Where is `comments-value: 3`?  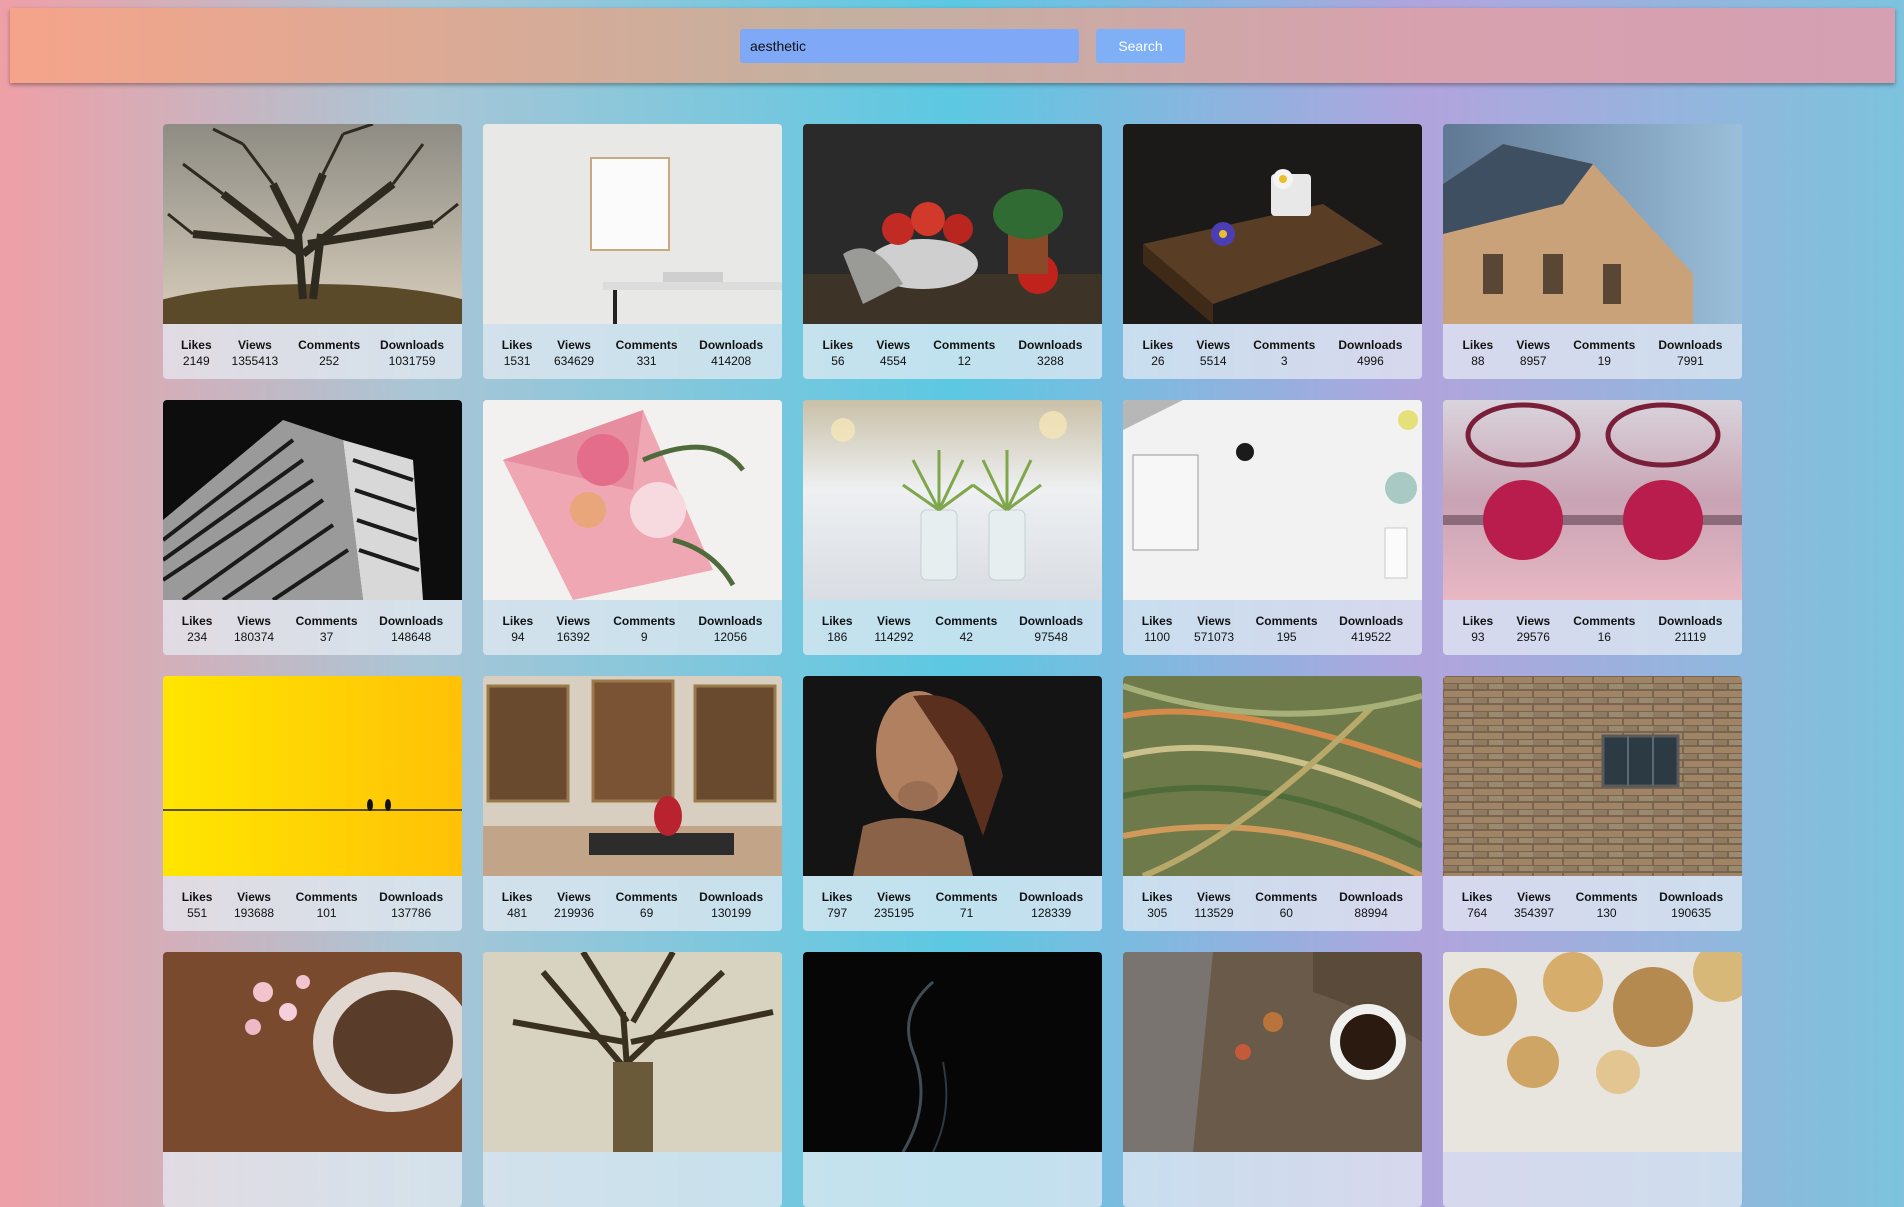 comments-value: 3 is located at coordinates (1284, 361).